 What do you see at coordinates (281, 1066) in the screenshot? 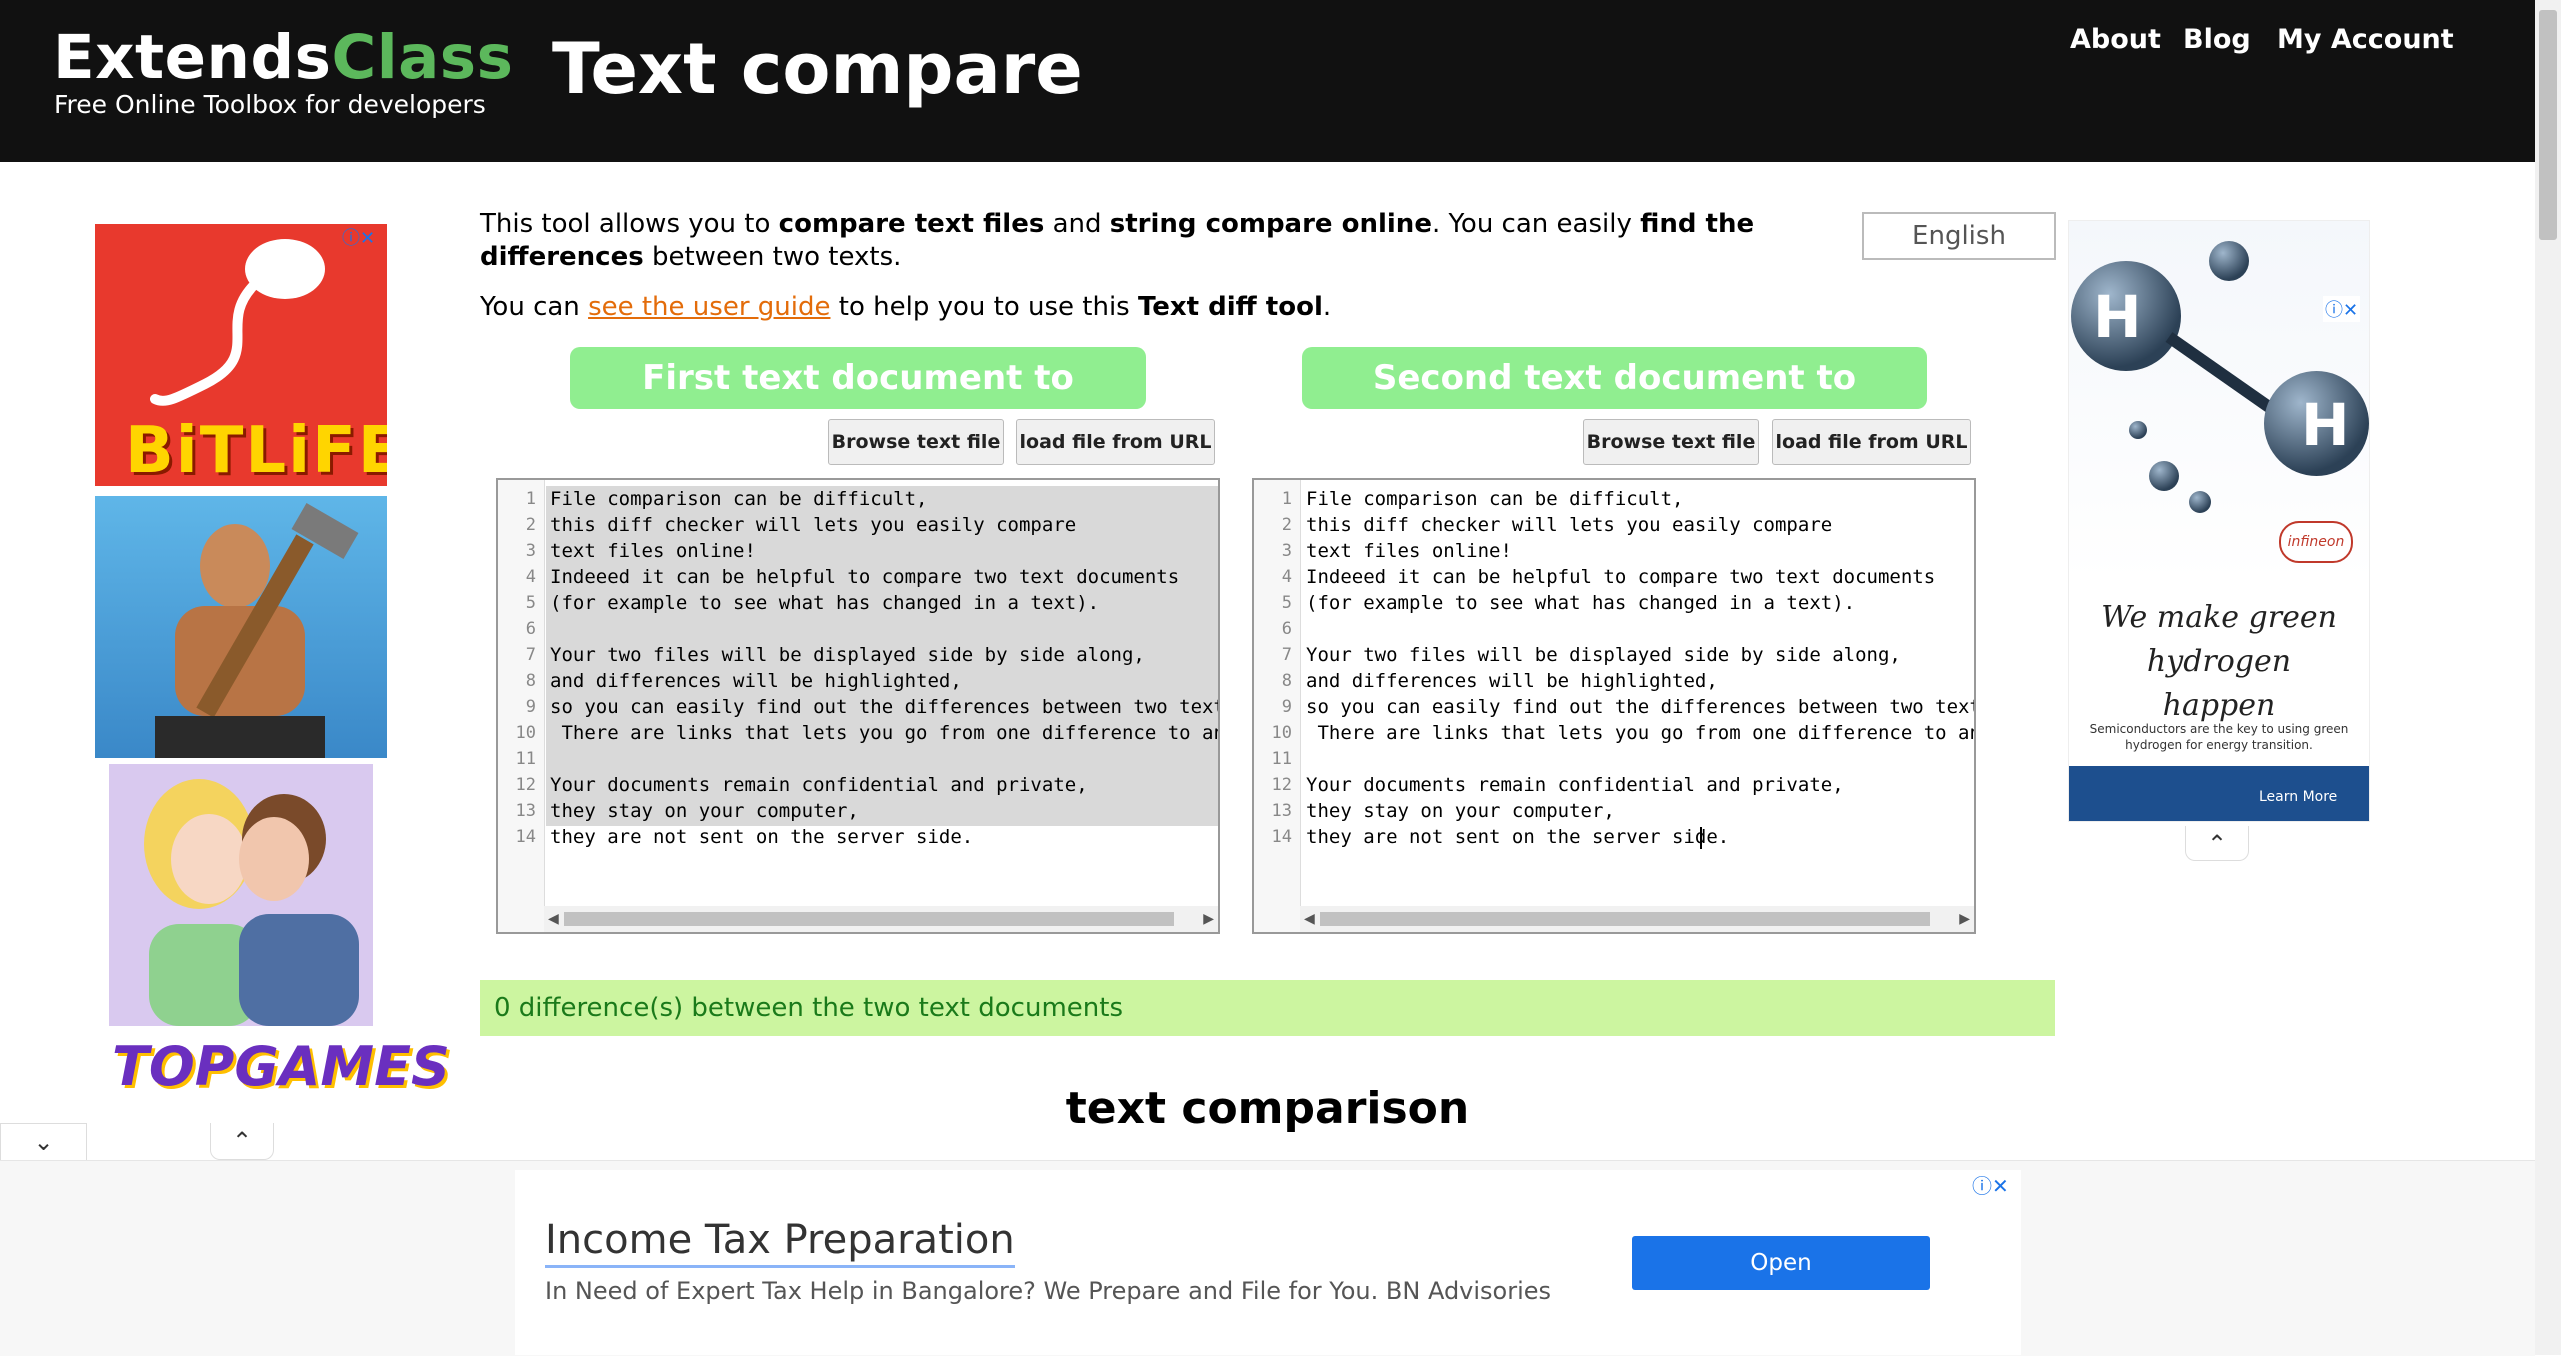
I see `topgames-logo: TOPGAMES` at bounding box center [281, 1066].